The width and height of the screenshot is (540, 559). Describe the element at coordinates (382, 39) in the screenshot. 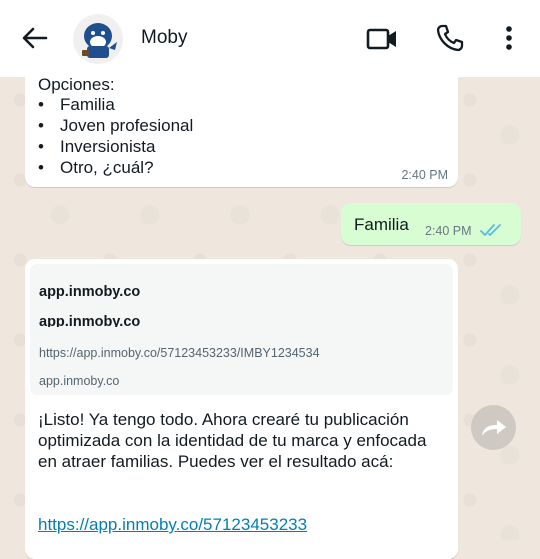

I see `video-call-icon` at that location.